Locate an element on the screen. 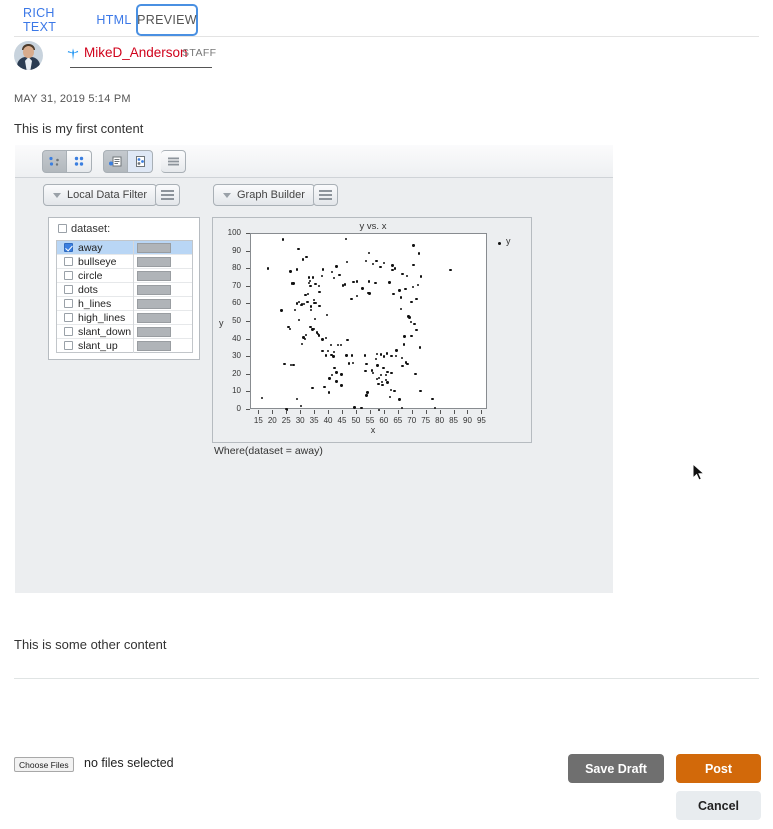 Image resolution: width=773 pixels, height=829 pixels. chart-x-axis-label: x is located at coordinates (373, 430).